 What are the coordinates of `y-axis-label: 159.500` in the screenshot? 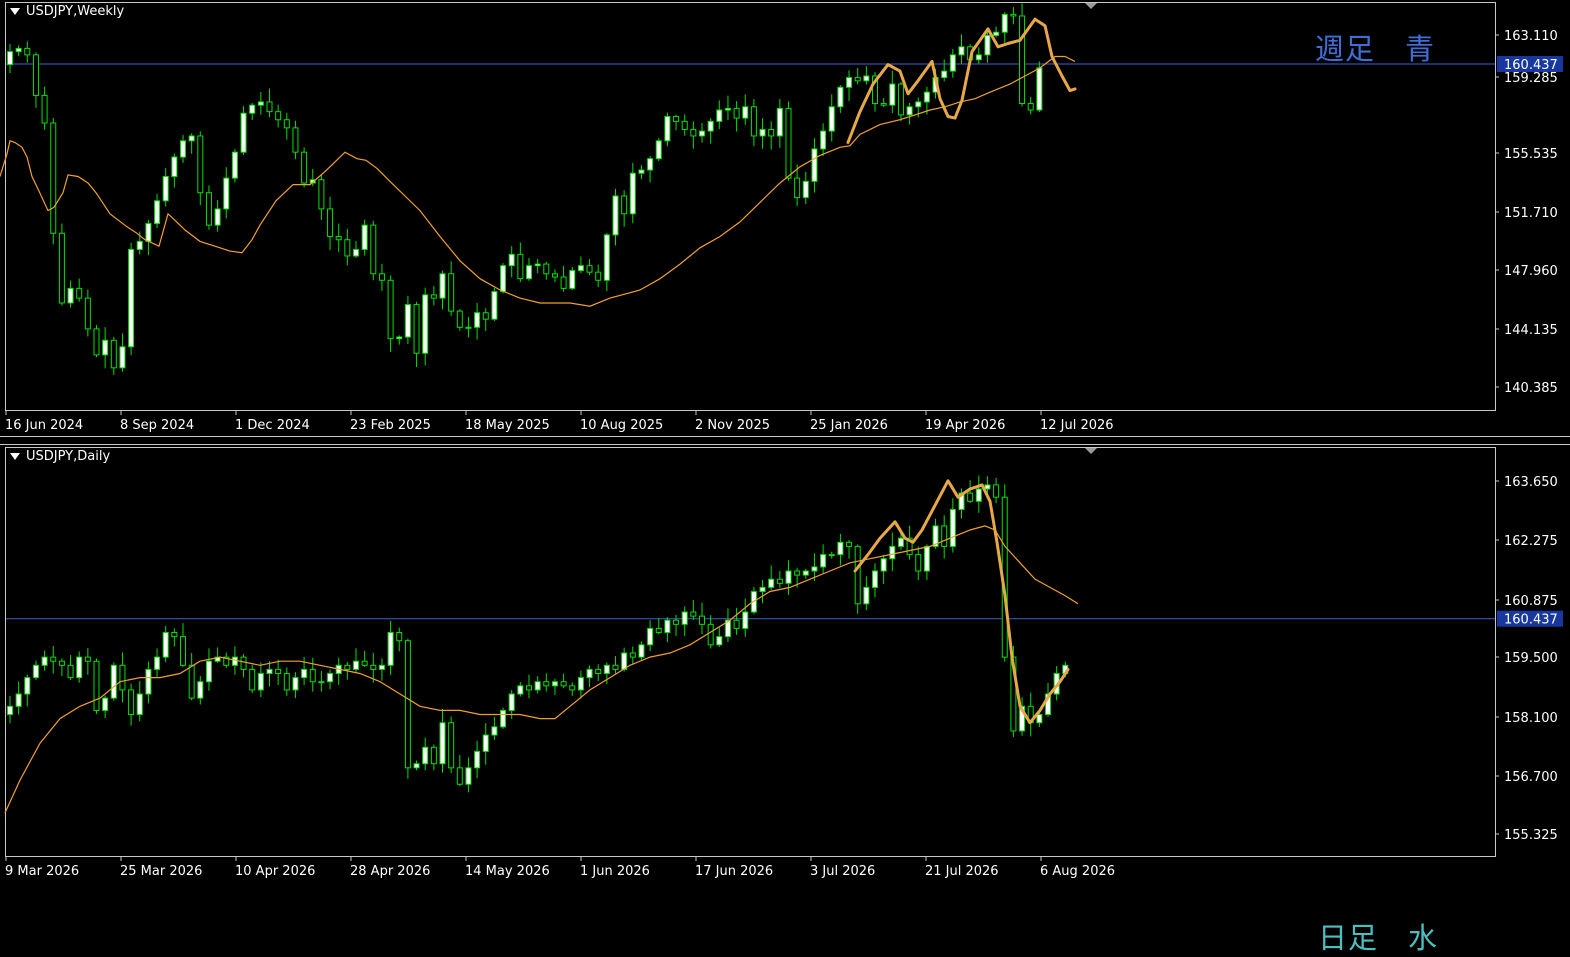 It's located at (1531, 658).